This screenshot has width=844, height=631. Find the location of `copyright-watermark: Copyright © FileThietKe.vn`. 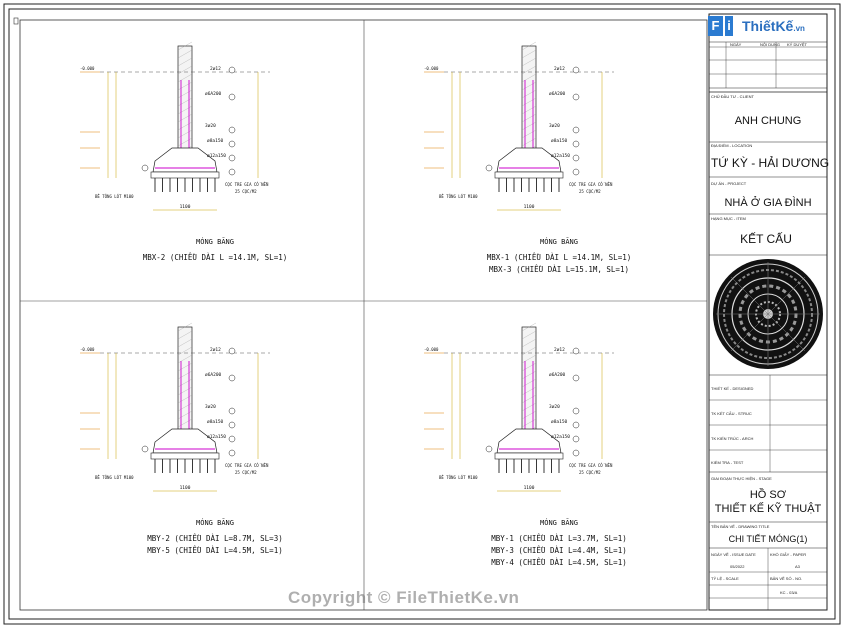

copyright-watermark: Copyright © FileThietKe.vn is located at coordinates (404, 597).